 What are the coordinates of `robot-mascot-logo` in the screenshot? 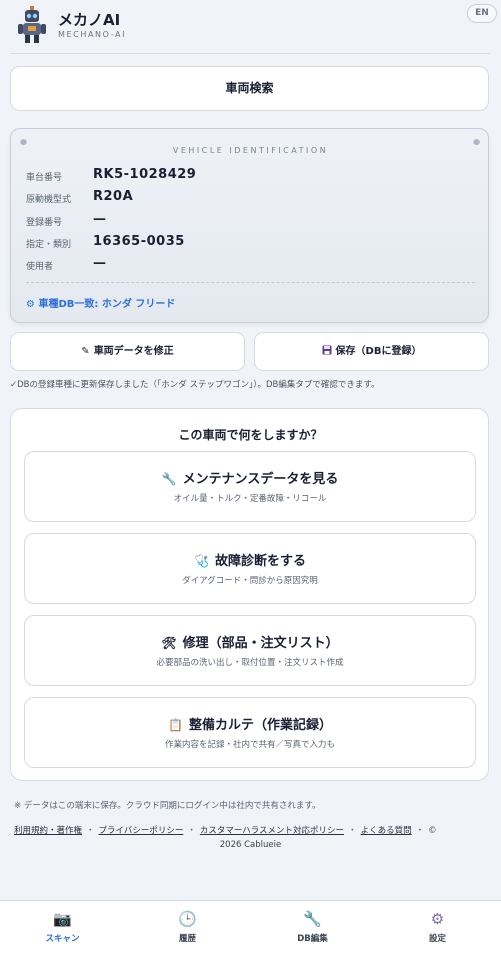 It's located at (32, 25).